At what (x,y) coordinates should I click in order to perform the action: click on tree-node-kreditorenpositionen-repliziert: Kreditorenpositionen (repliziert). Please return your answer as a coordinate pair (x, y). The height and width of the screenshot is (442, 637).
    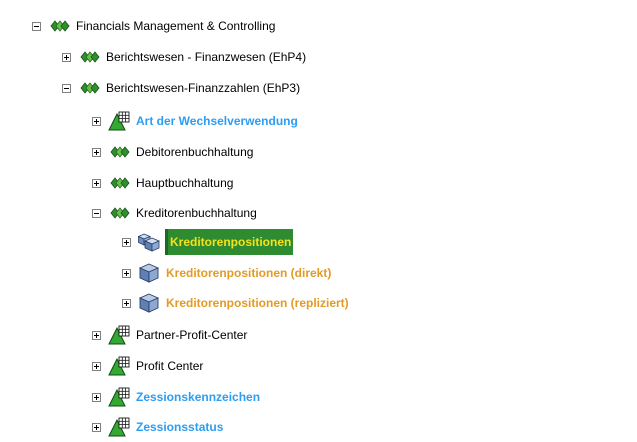
    Looking at the image, I should click on (236, 303).